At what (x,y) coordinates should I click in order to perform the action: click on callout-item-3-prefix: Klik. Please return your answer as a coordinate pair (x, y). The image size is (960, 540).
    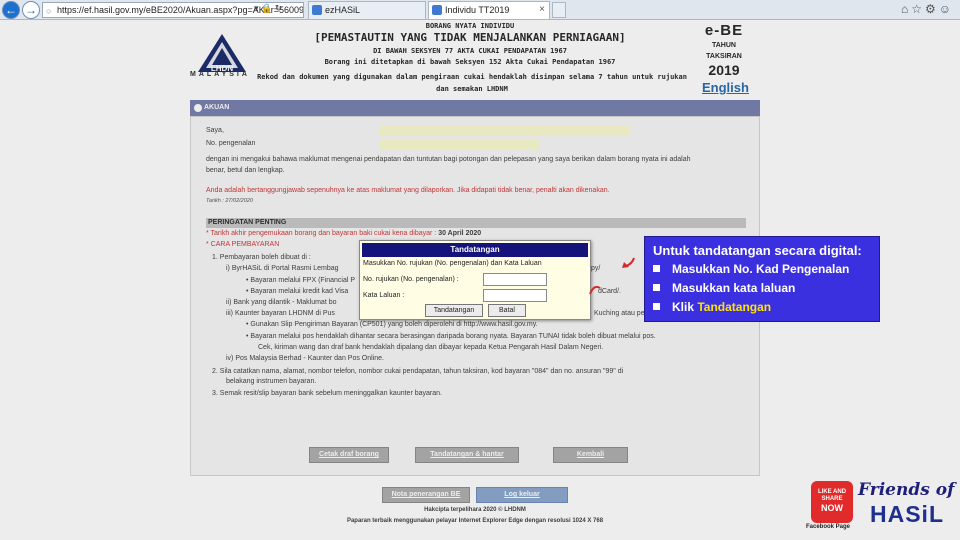
    Looking at the image, I should click on (685, 307).